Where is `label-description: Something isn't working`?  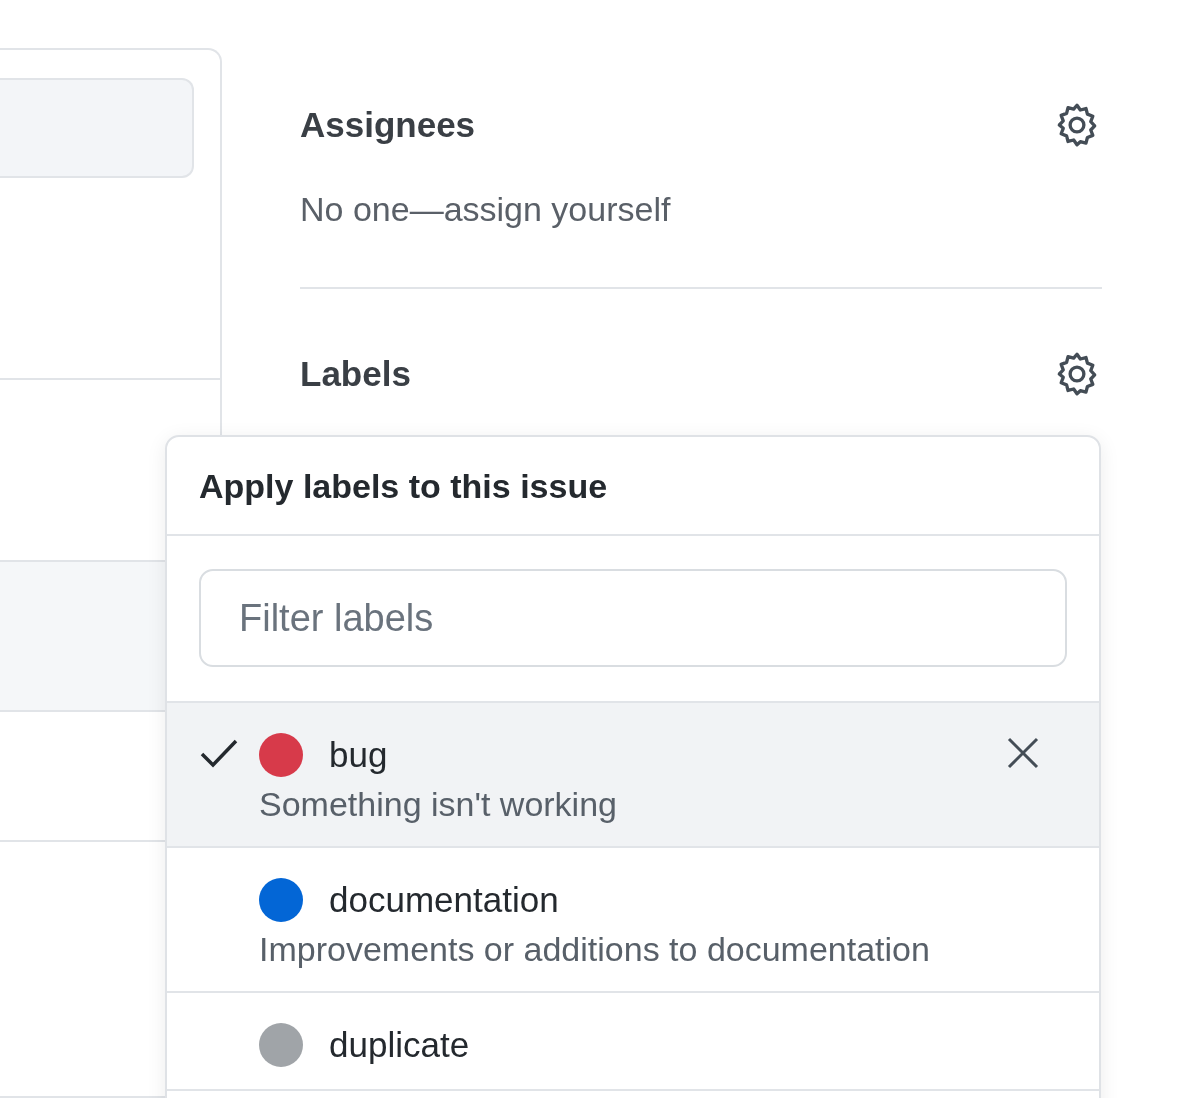
label-description: Something isn't working is located at coordinates (438, 804).